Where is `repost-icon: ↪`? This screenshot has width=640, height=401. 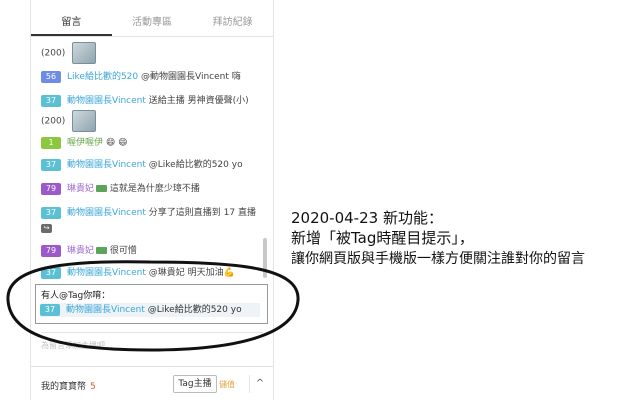
repost-icon: ↪ is located at coordinates (46, 228).